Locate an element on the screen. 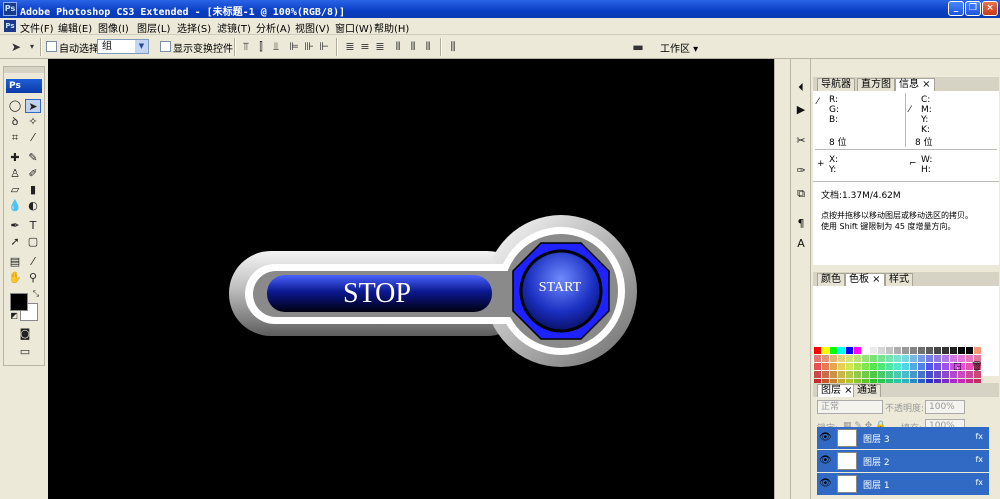  distribute-hcenter-icon: ⫴ is located at coordinates (413, 47).